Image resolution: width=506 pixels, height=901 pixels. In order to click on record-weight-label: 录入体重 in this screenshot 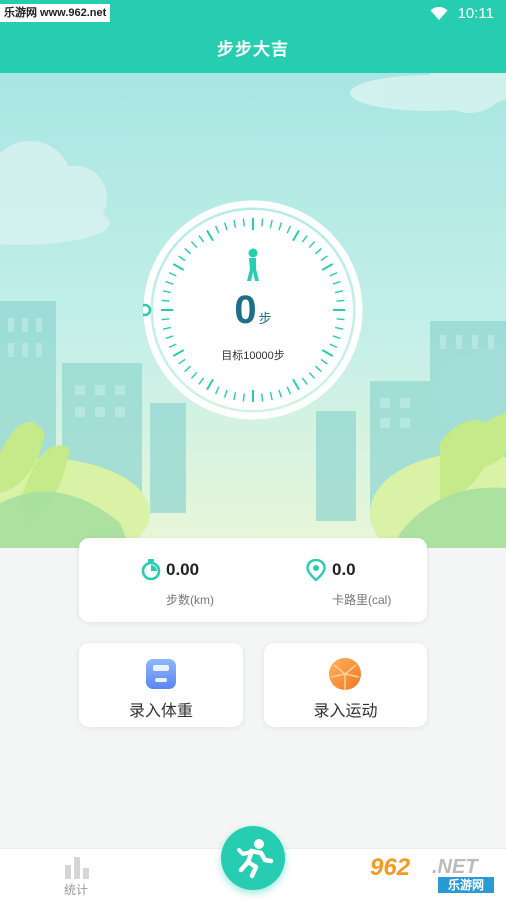, I will do `click(160, 711)`.